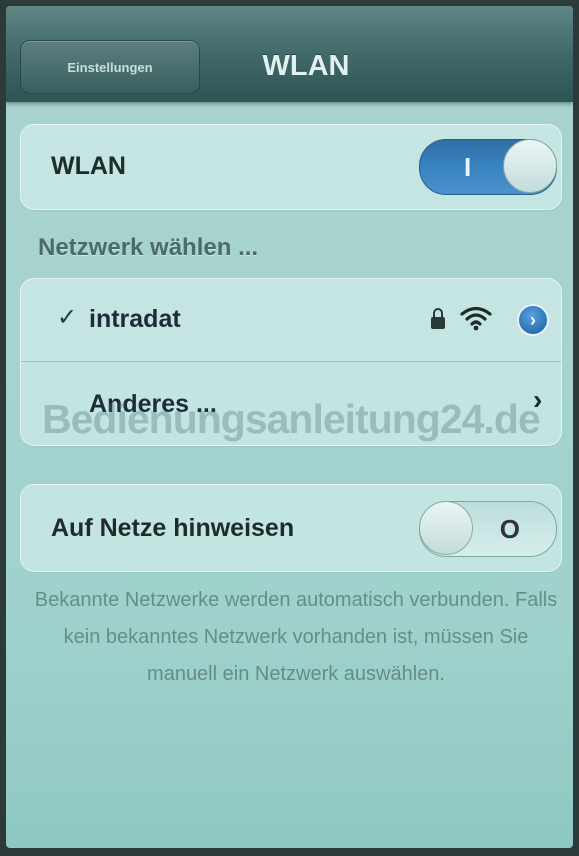  What do you see at coordinates (291, 403) in the screenshot?
I see `other-network-row: Anderes ... ›` at bounding box center [291, 403].